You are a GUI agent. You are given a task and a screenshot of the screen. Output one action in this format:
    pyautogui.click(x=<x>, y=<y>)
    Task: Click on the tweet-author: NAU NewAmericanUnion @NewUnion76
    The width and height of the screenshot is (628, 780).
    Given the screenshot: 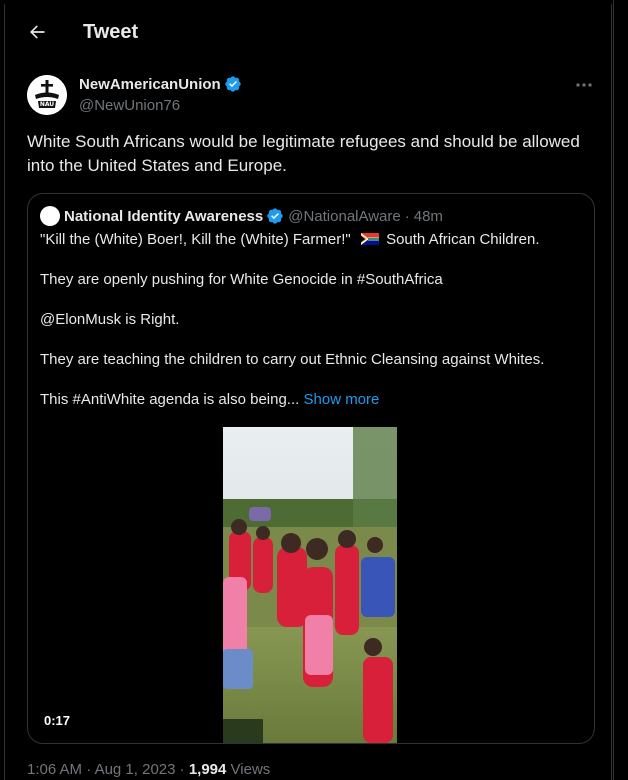 What is the action you would take?
    pyautogui.click(x=313, y=95)
    